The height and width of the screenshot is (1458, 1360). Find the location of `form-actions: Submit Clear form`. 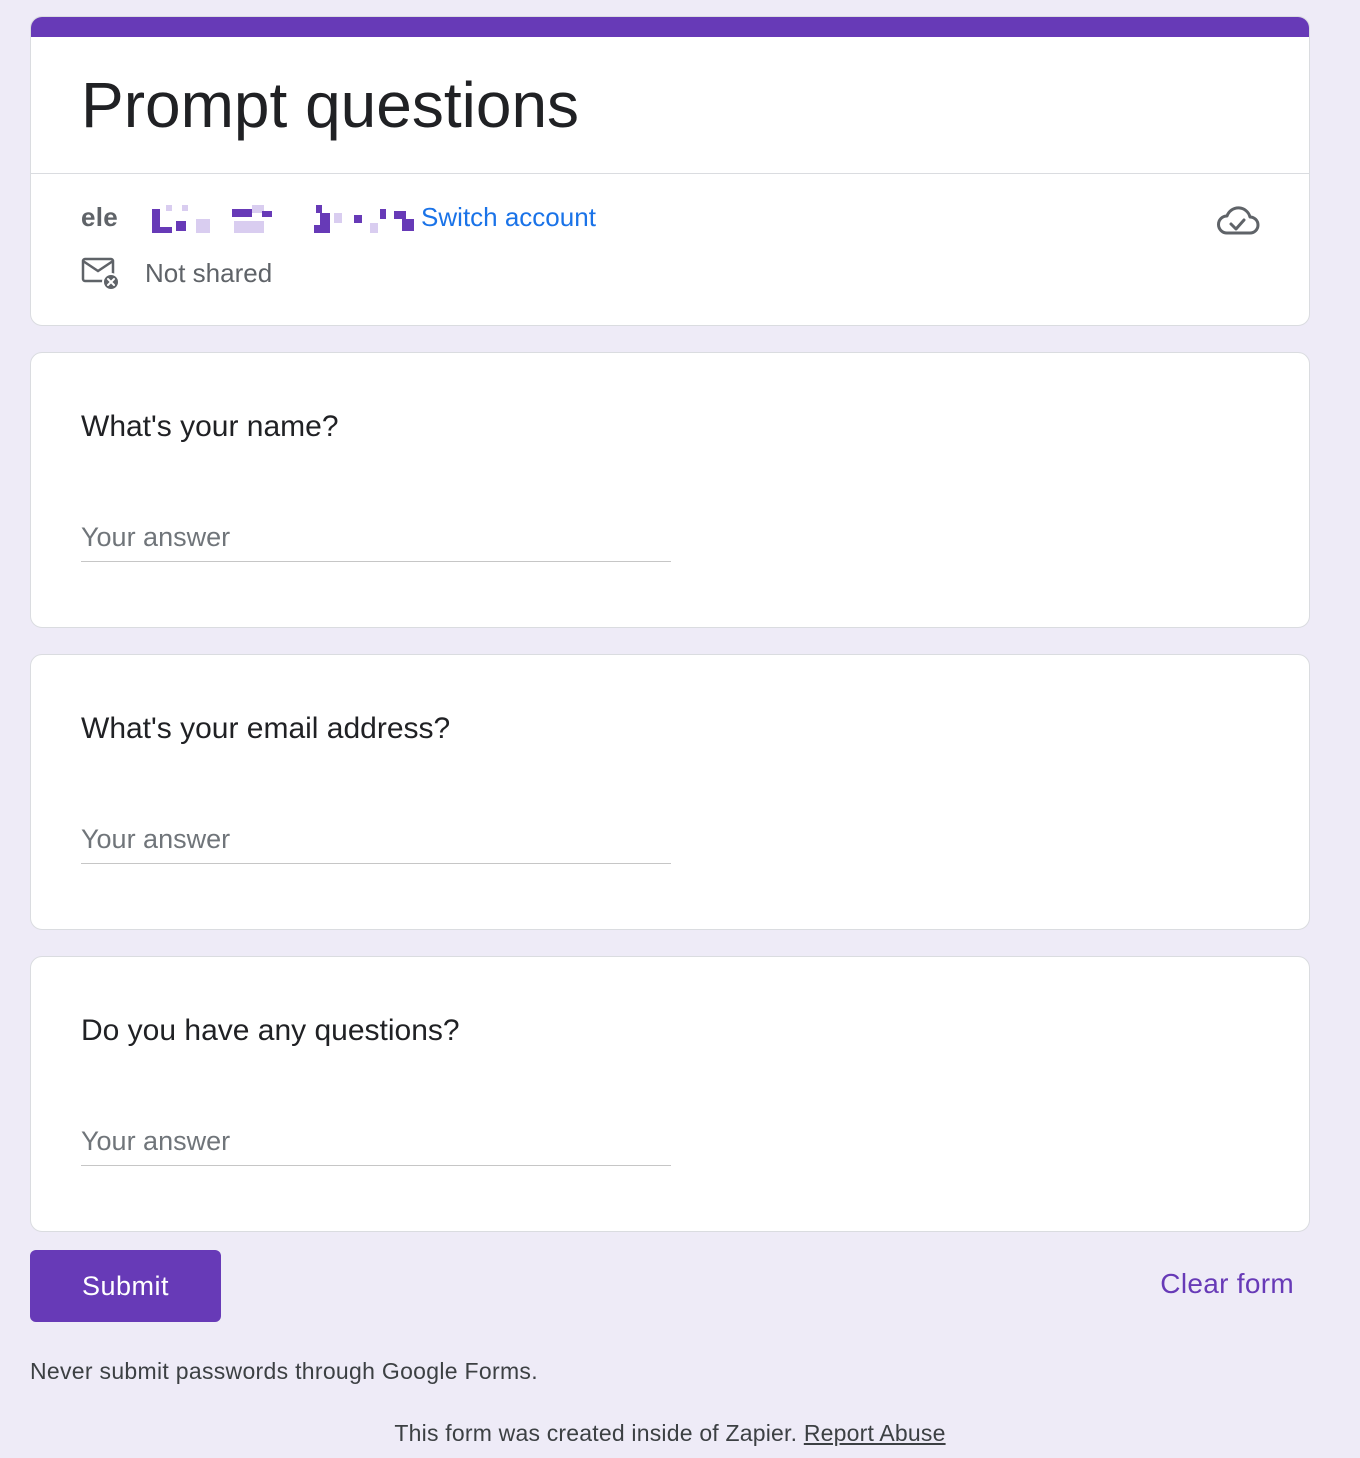

form-actions: Submit Clear form is located at coordinates (670, 1286).